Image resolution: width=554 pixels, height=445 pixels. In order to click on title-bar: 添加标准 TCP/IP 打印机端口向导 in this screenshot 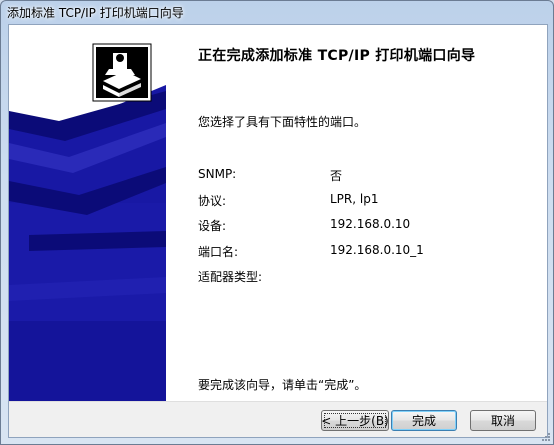, I will do `click(277, 12)`.